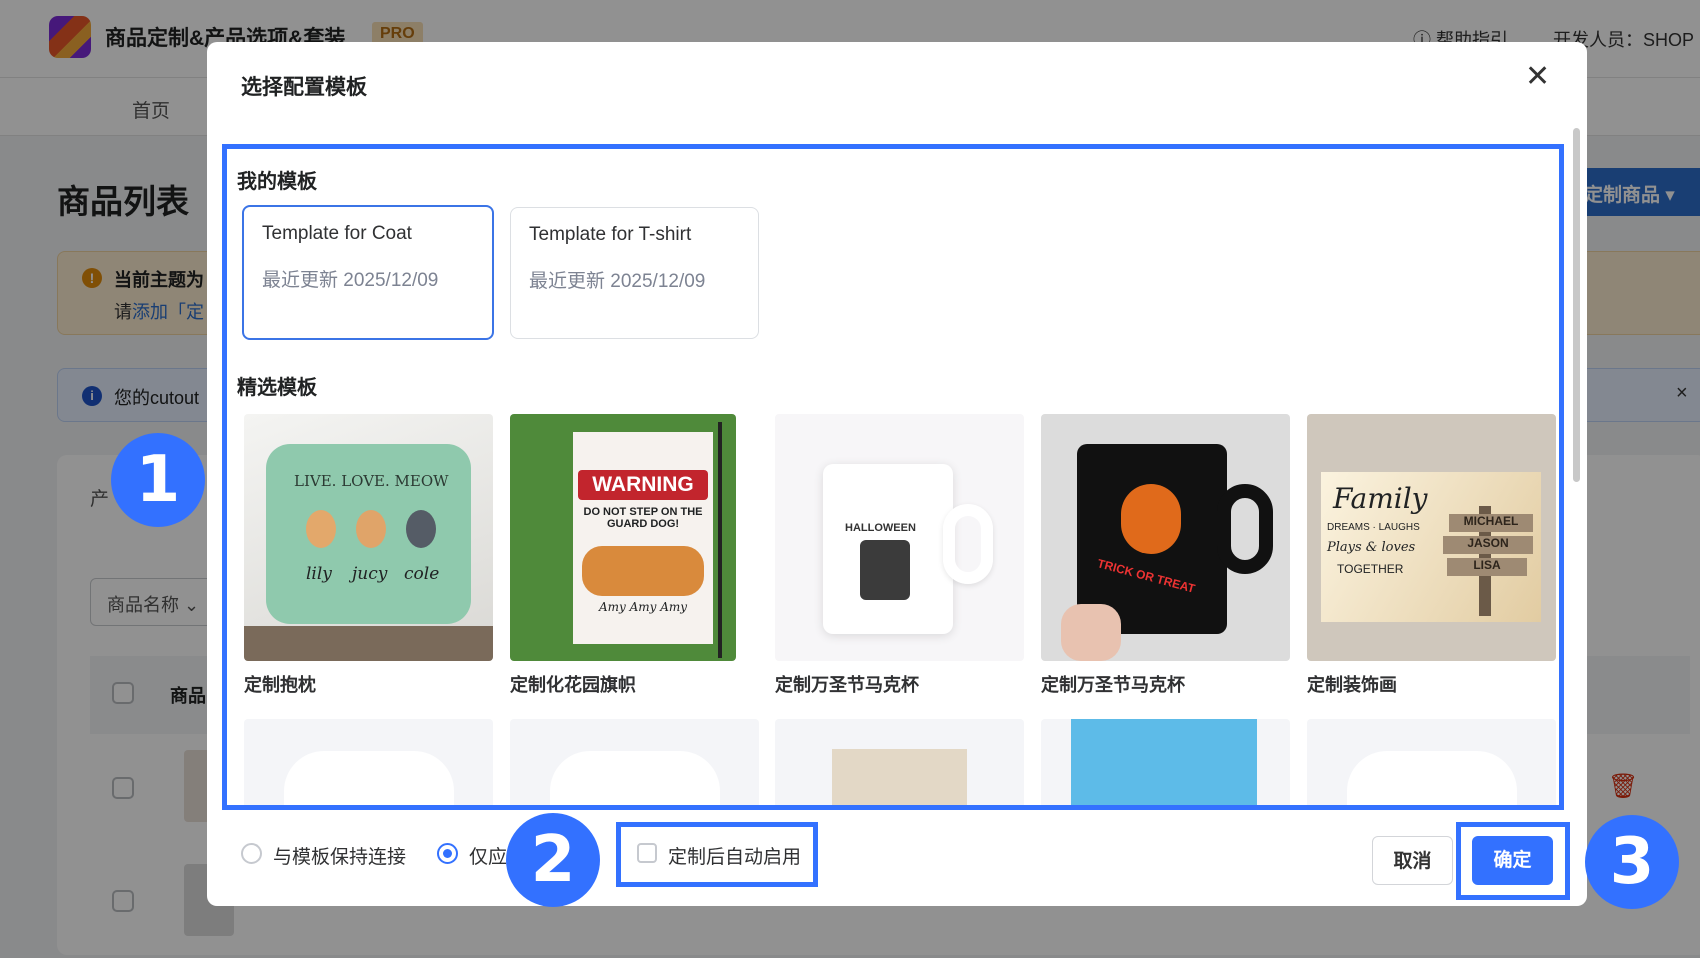  Describe the element at coordinates (610, 234) in the screenshot. I see `template-name: Template for T-shirt` at that location.